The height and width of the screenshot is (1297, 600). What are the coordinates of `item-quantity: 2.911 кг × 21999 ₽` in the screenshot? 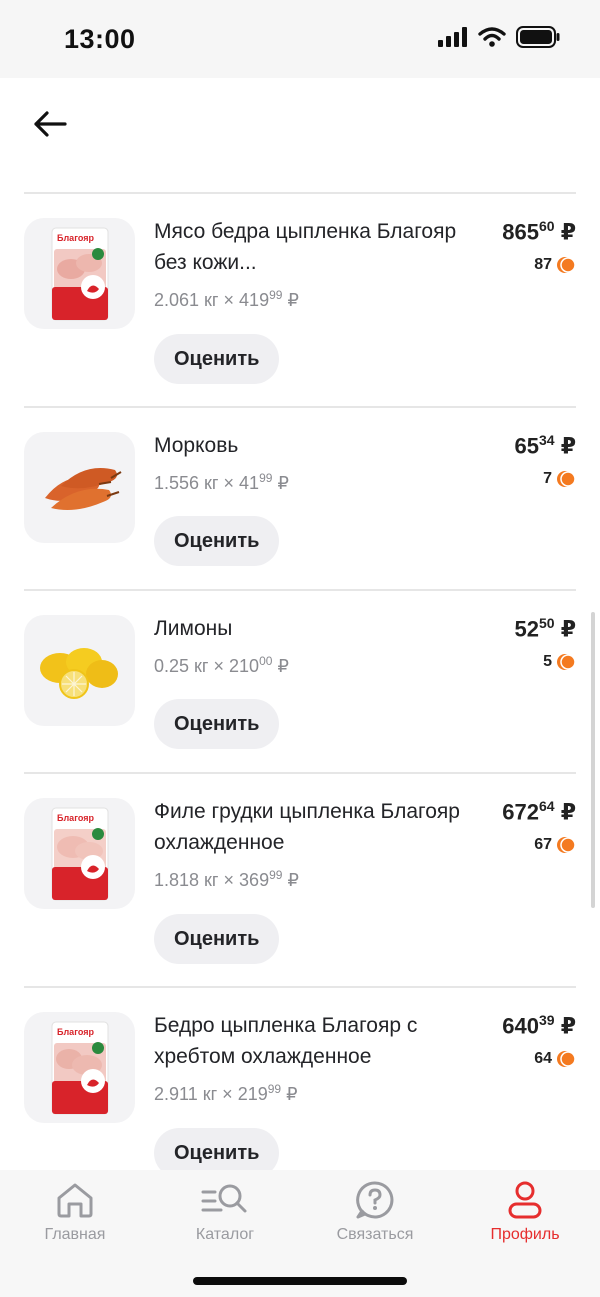 It's located at (226, 1093).